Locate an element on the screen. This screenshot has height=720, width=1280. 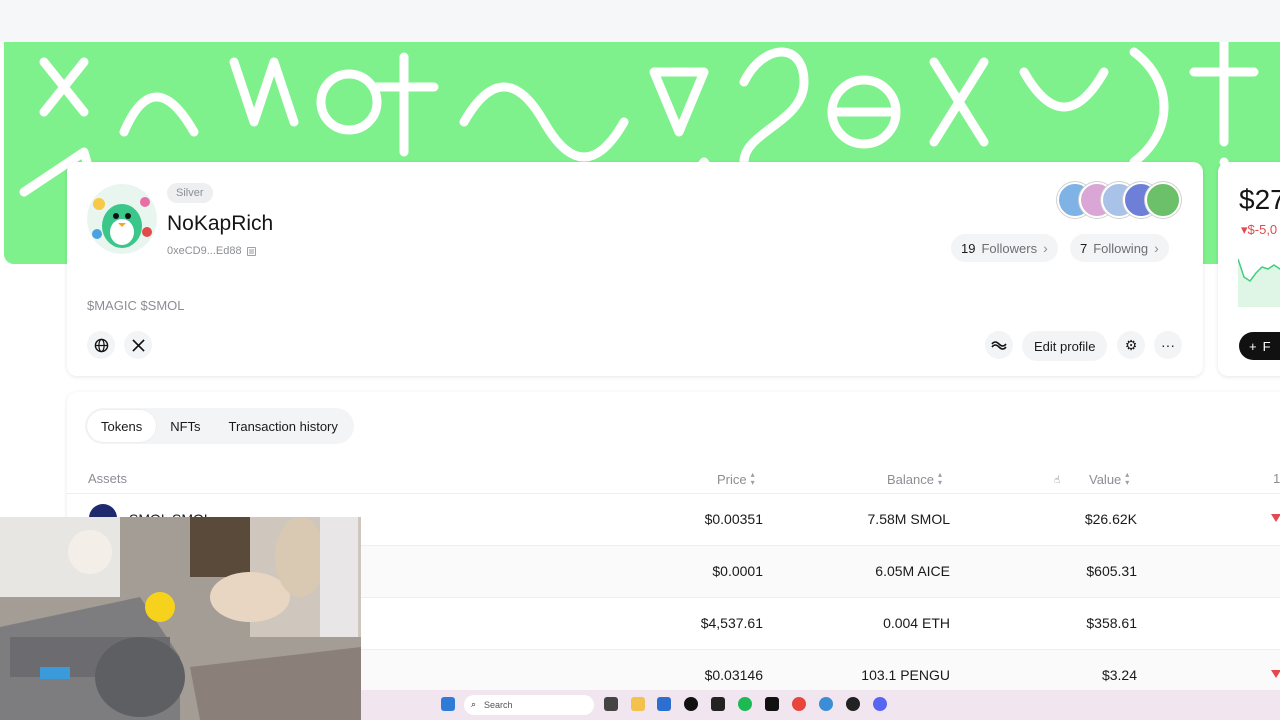
followers-count: 19 is located at coordinates (968, 248).